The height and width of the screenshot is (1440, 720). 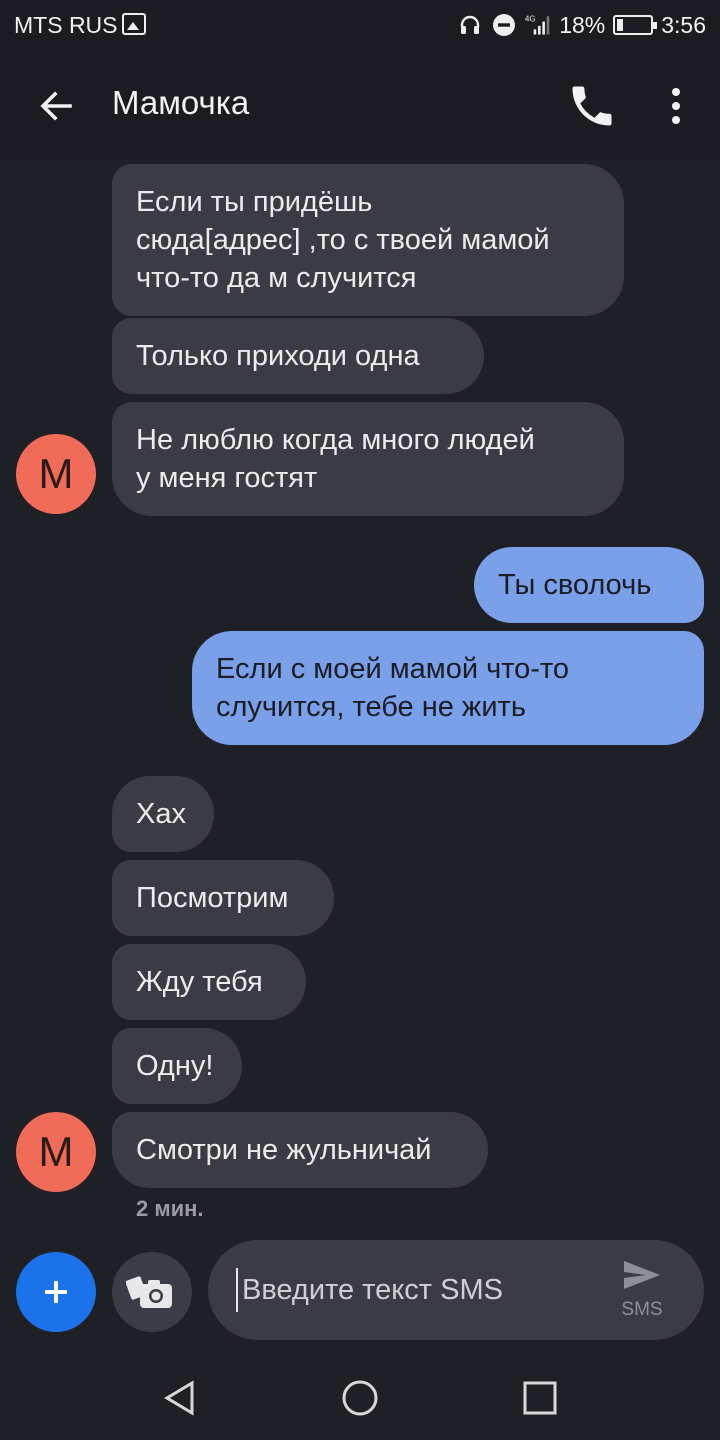 What do you see at coordinates (170, 1208) in the screenshot?
I see `message-timestamp: 2 мин.` at bounding box center [170, 1208].